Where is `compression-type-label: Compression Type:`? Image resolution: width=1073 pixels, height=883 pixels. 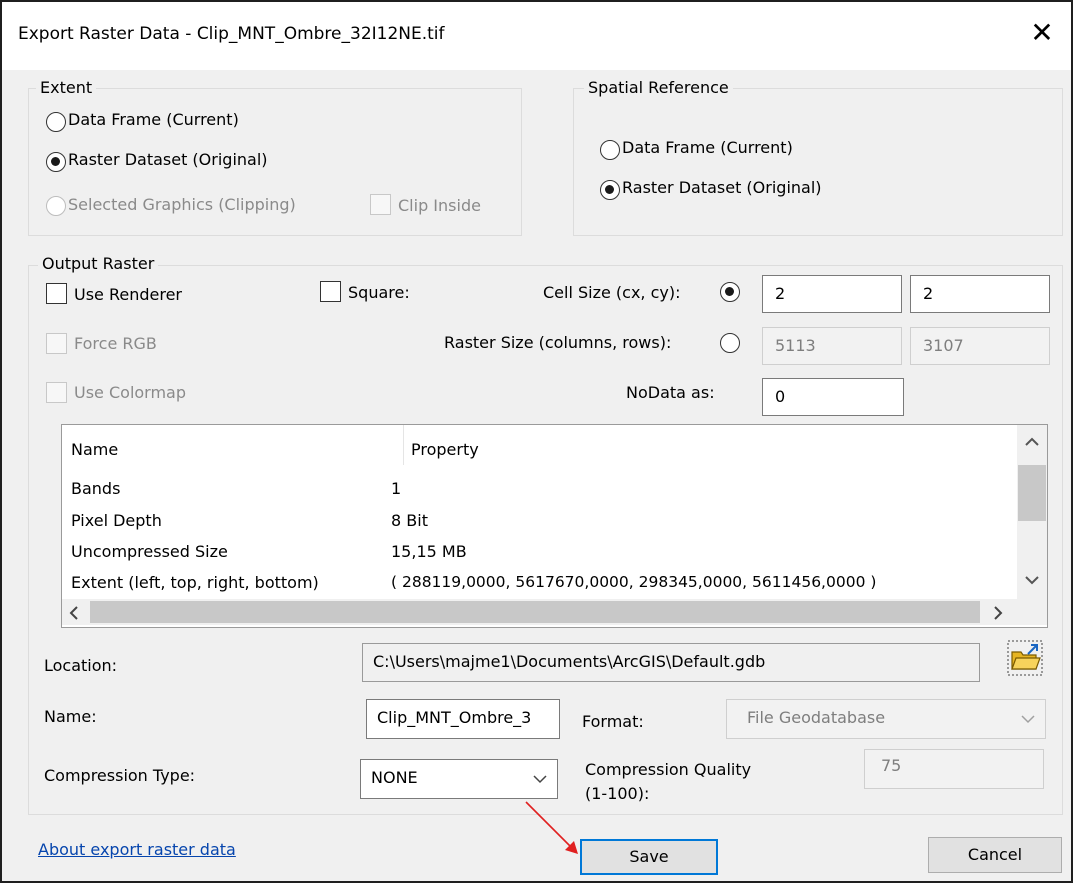 compression-type-label: Compression Type: is located at coordinates (120, 775).